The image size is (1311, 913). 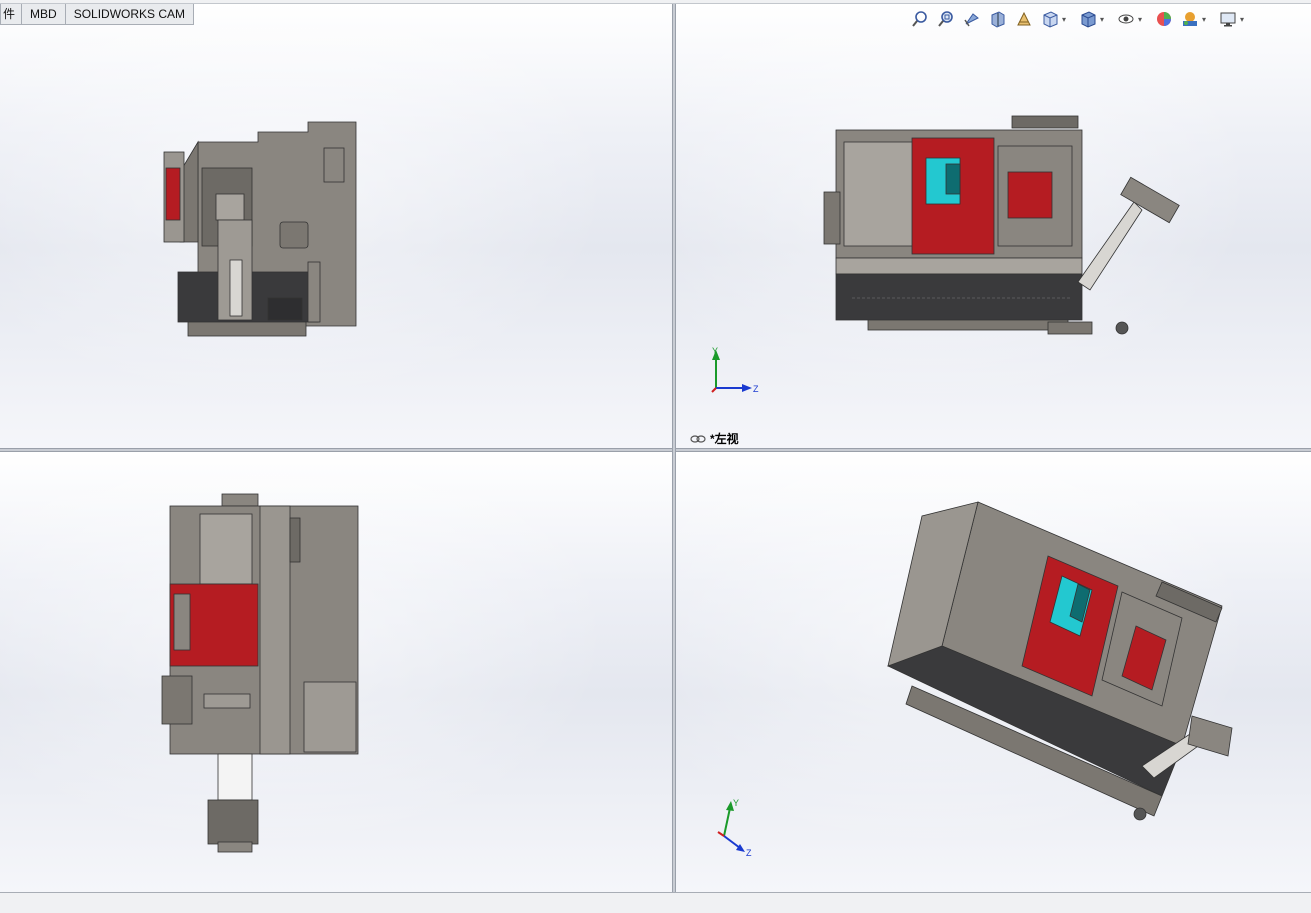 I want to click on tab-features: 件, so click(x=11, y=14).